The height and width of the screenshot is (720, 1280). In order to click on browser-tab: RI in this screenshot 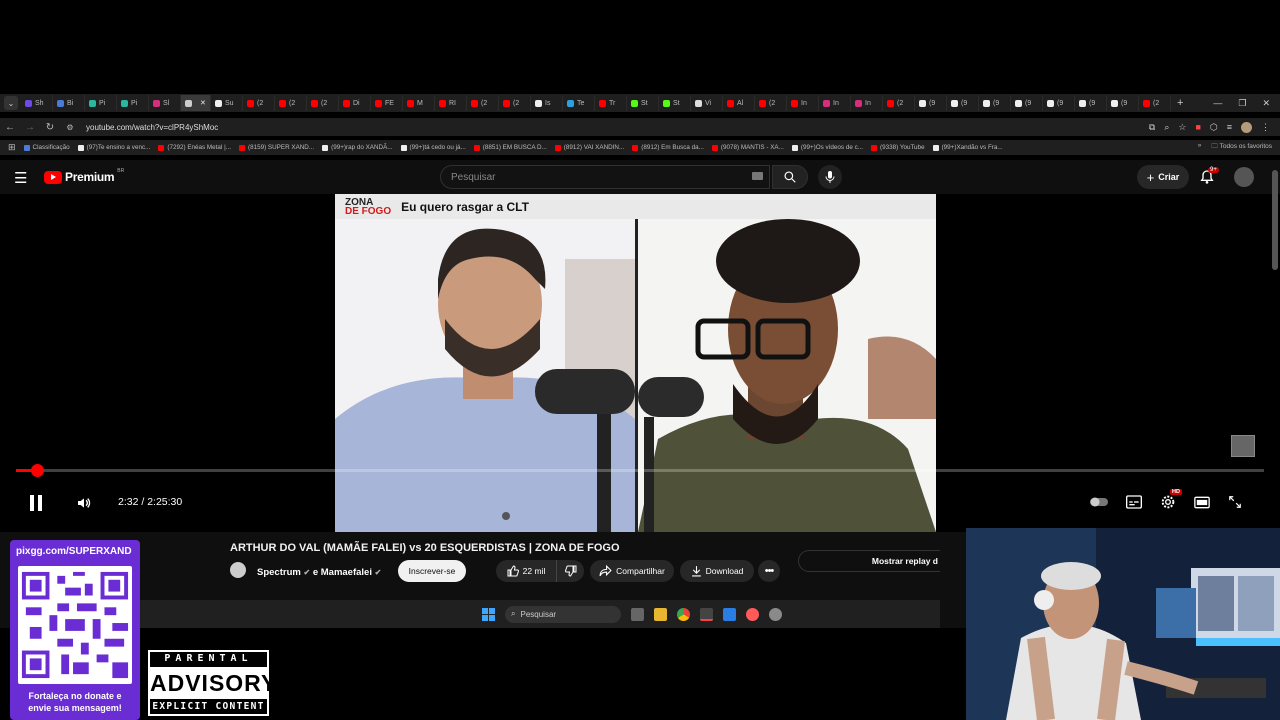, I will do `click(451, 103)`.